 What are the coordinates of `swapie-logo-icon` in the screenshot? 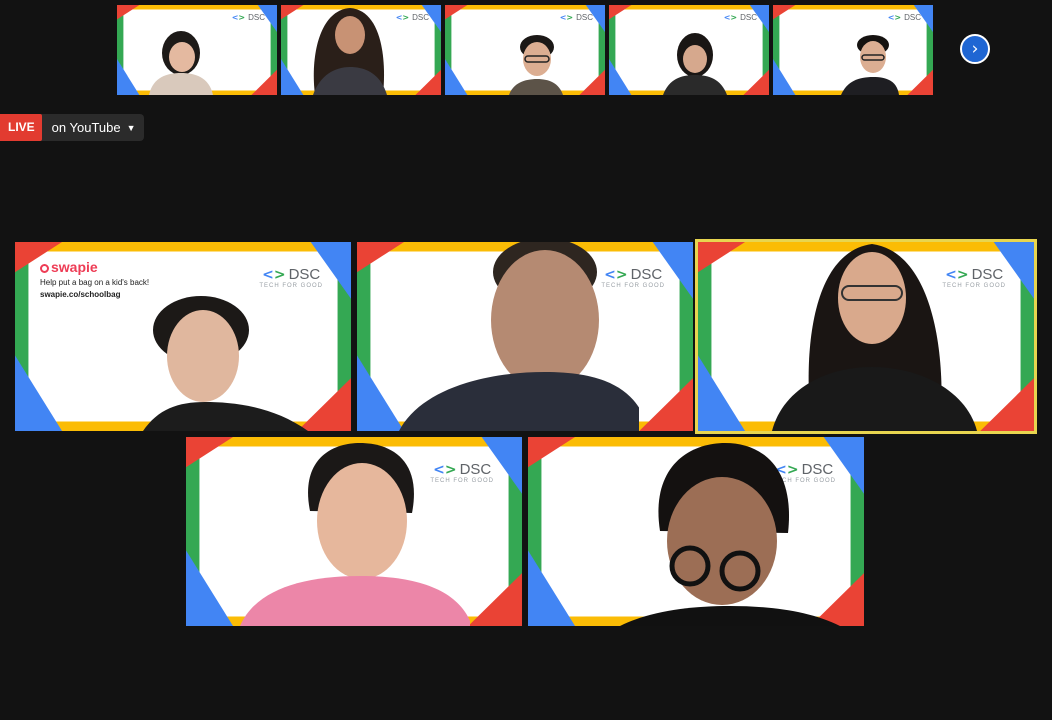 It's located at (44, 268).